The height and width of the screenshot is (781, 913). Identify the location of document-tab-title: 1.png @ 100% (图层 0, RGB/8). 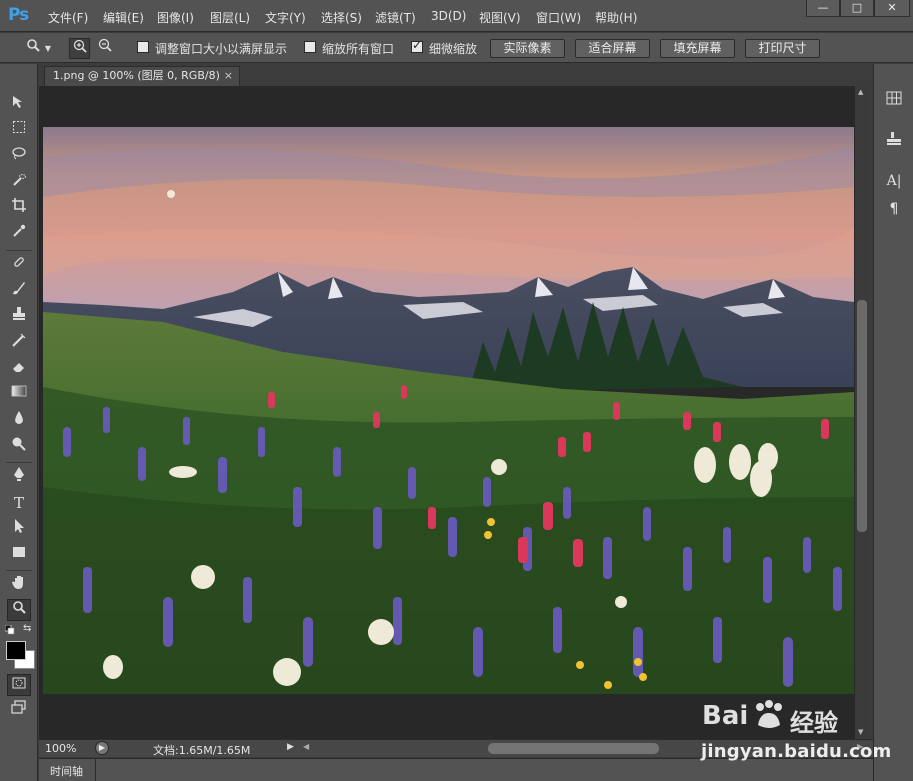
(136, 75).